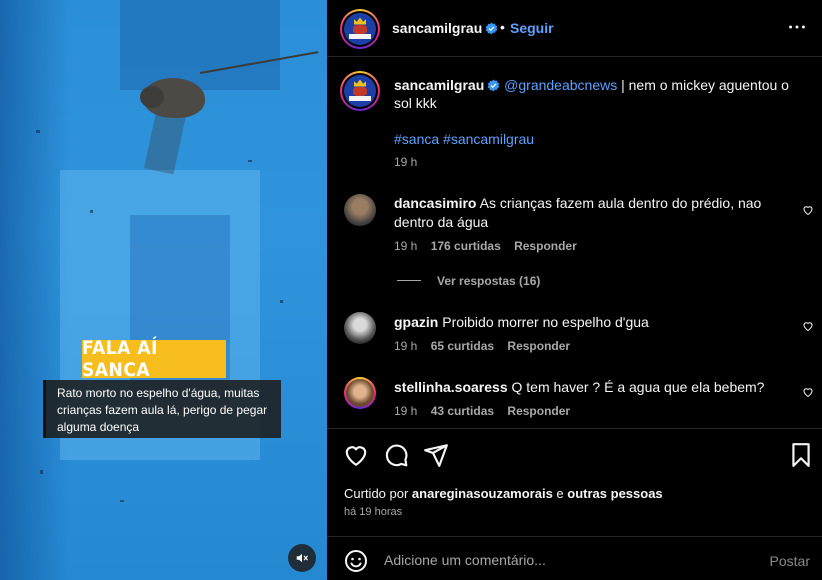 The width and height of the screenshot is (822, 580). I want to click on comment-likes: 176 curtidas, so click(466, 246).